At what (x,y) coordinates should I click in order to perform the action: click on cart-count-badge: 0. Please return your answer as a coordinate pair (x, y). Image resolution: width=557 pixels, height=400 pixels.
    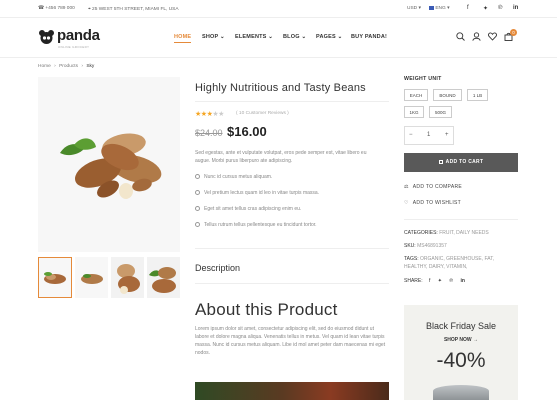
    Looking at the image, I should click on (513, 32).